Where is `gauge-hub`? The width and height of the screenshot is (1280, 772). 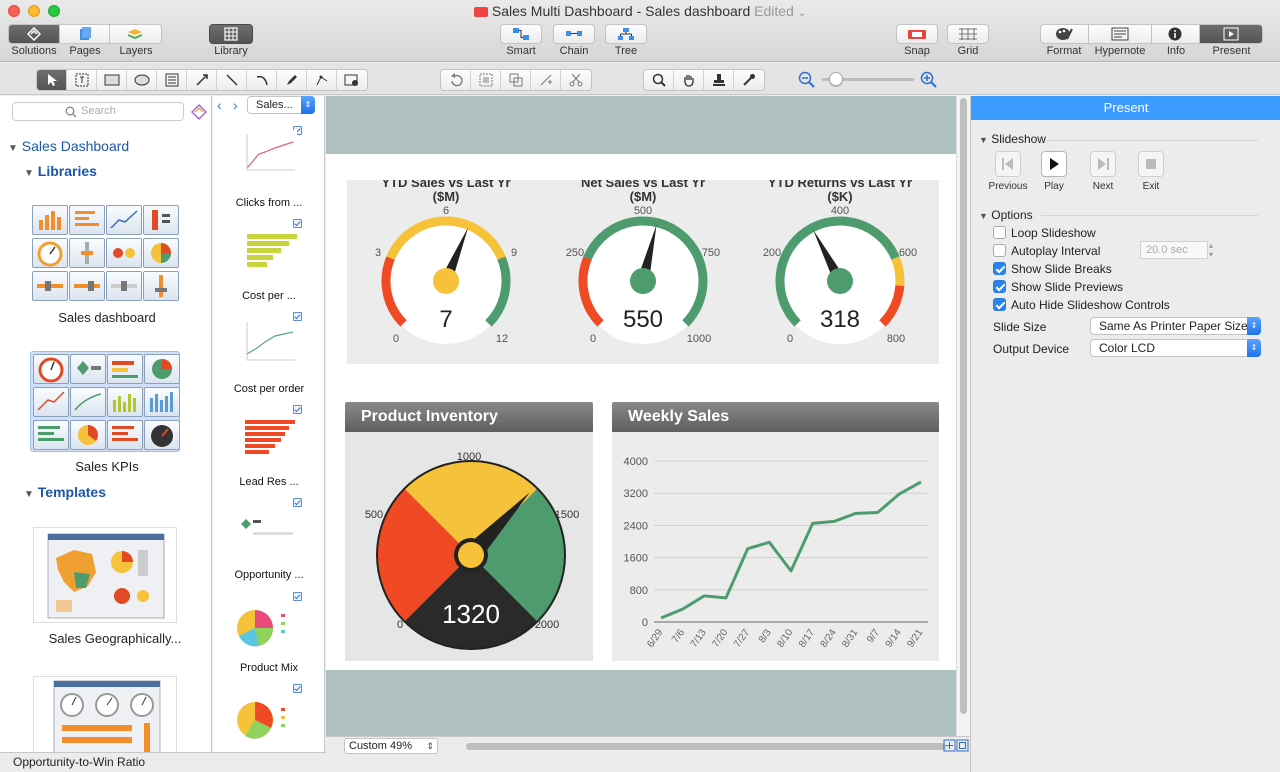
gauge-hub is located at coordinates (446, 281).